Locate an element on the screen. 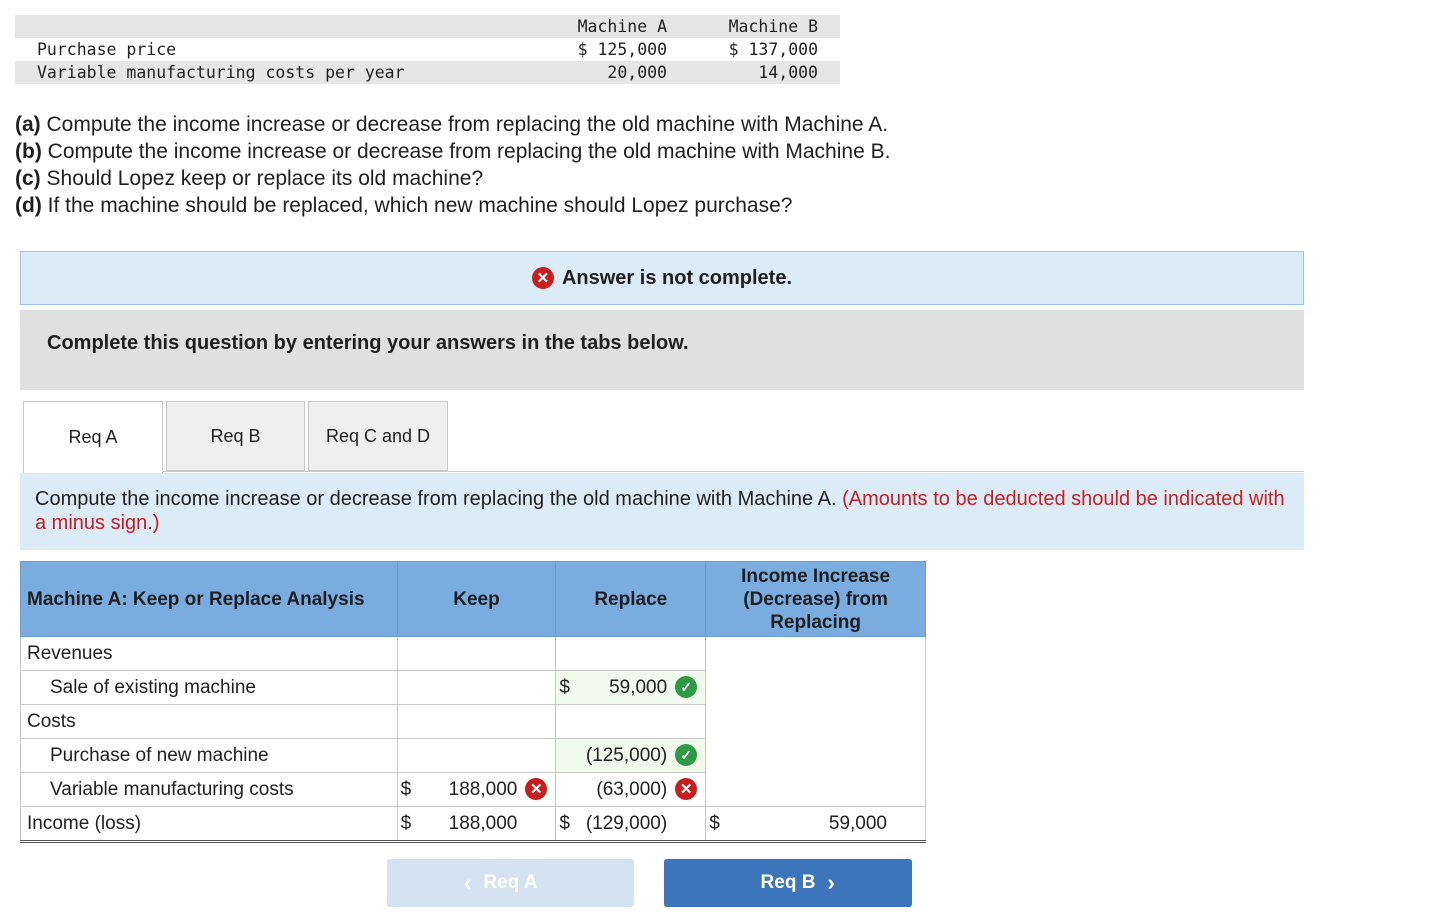 This screenshot has width=1452, height=918. row-label: Sale of existing machine is located at coordinates (209, 687).